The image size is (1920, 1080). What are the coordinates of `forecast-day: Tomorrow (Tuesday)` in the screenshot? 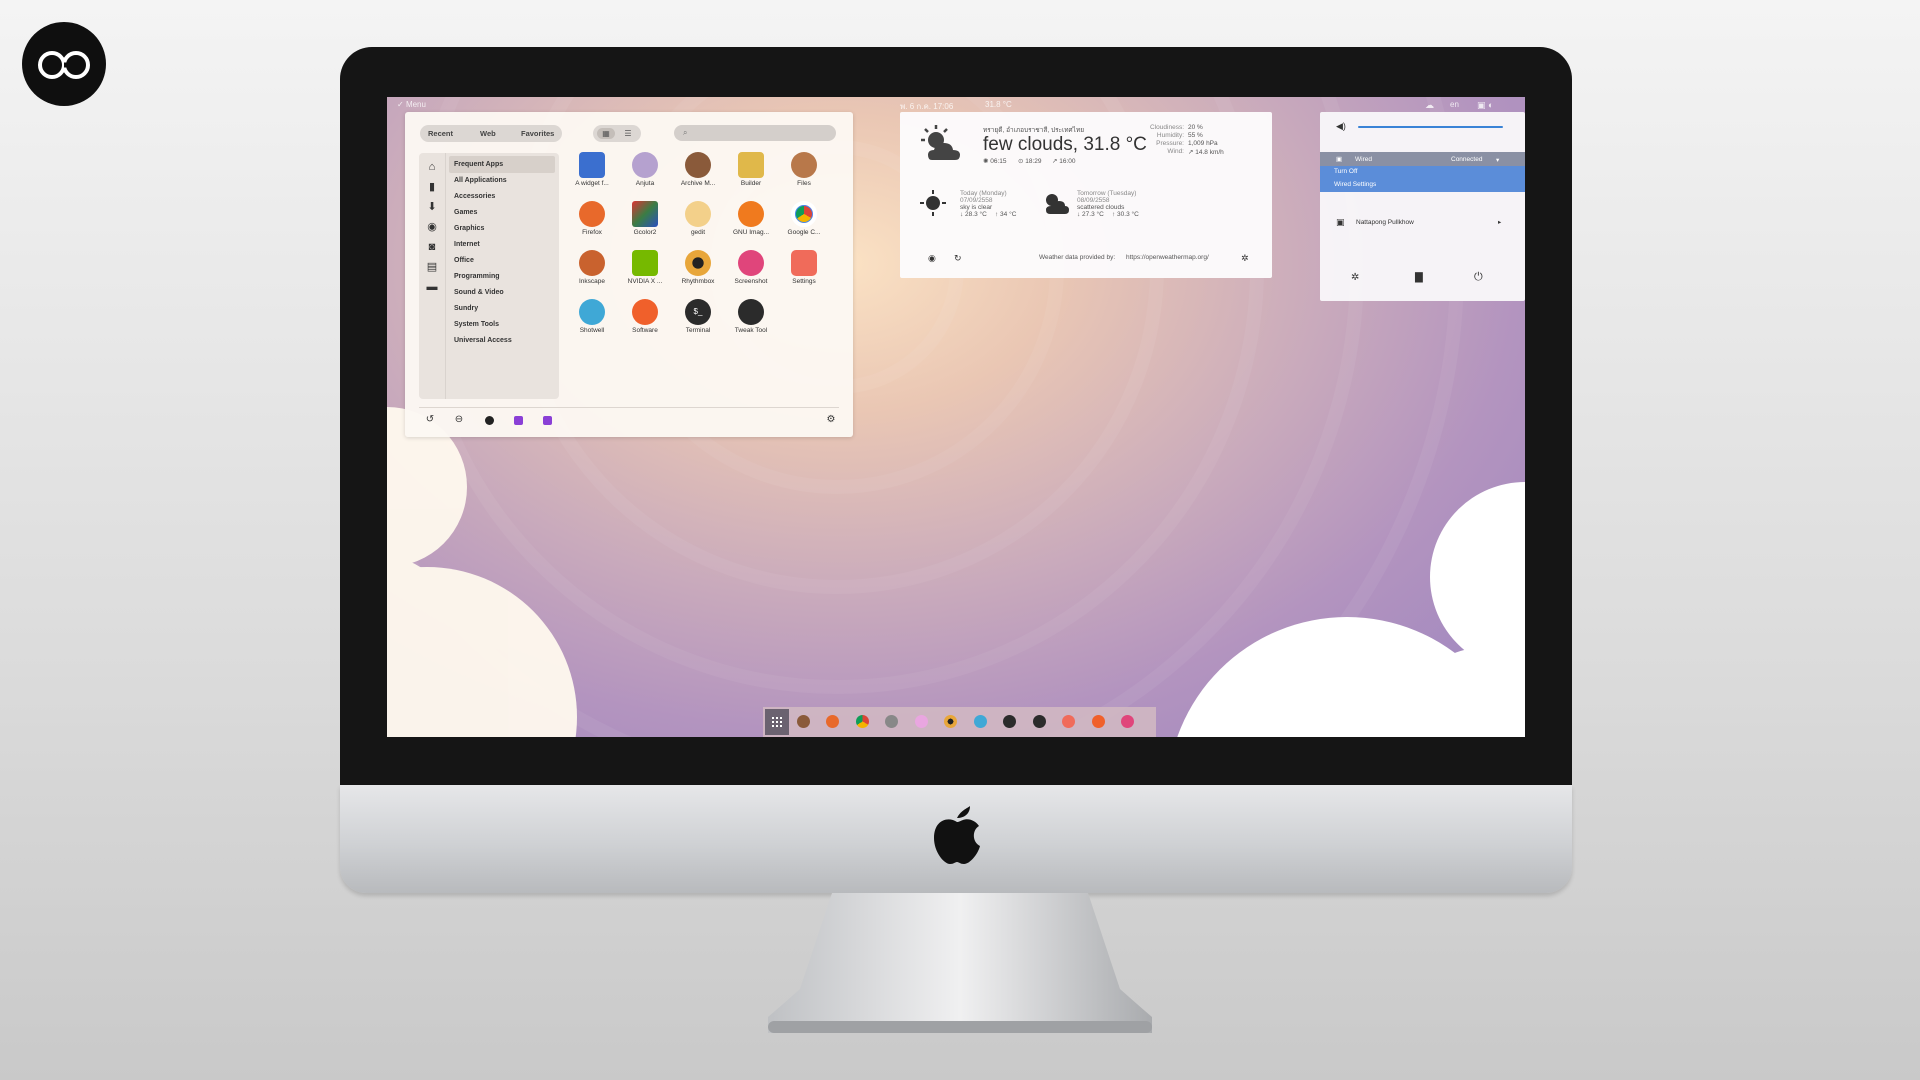 It's located at (1107, 193).